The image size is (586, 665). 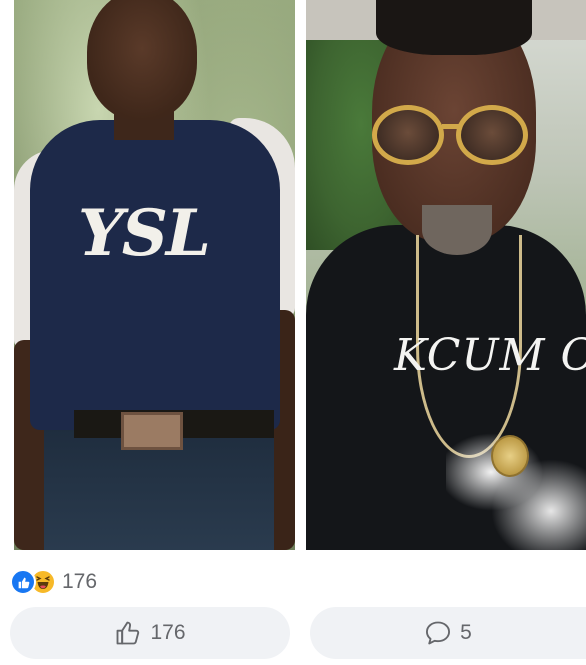 What do you see at coordinates (451, 126) in the screenshot?
I see `sunglasses-bridge` at bounding box center [451, 126].